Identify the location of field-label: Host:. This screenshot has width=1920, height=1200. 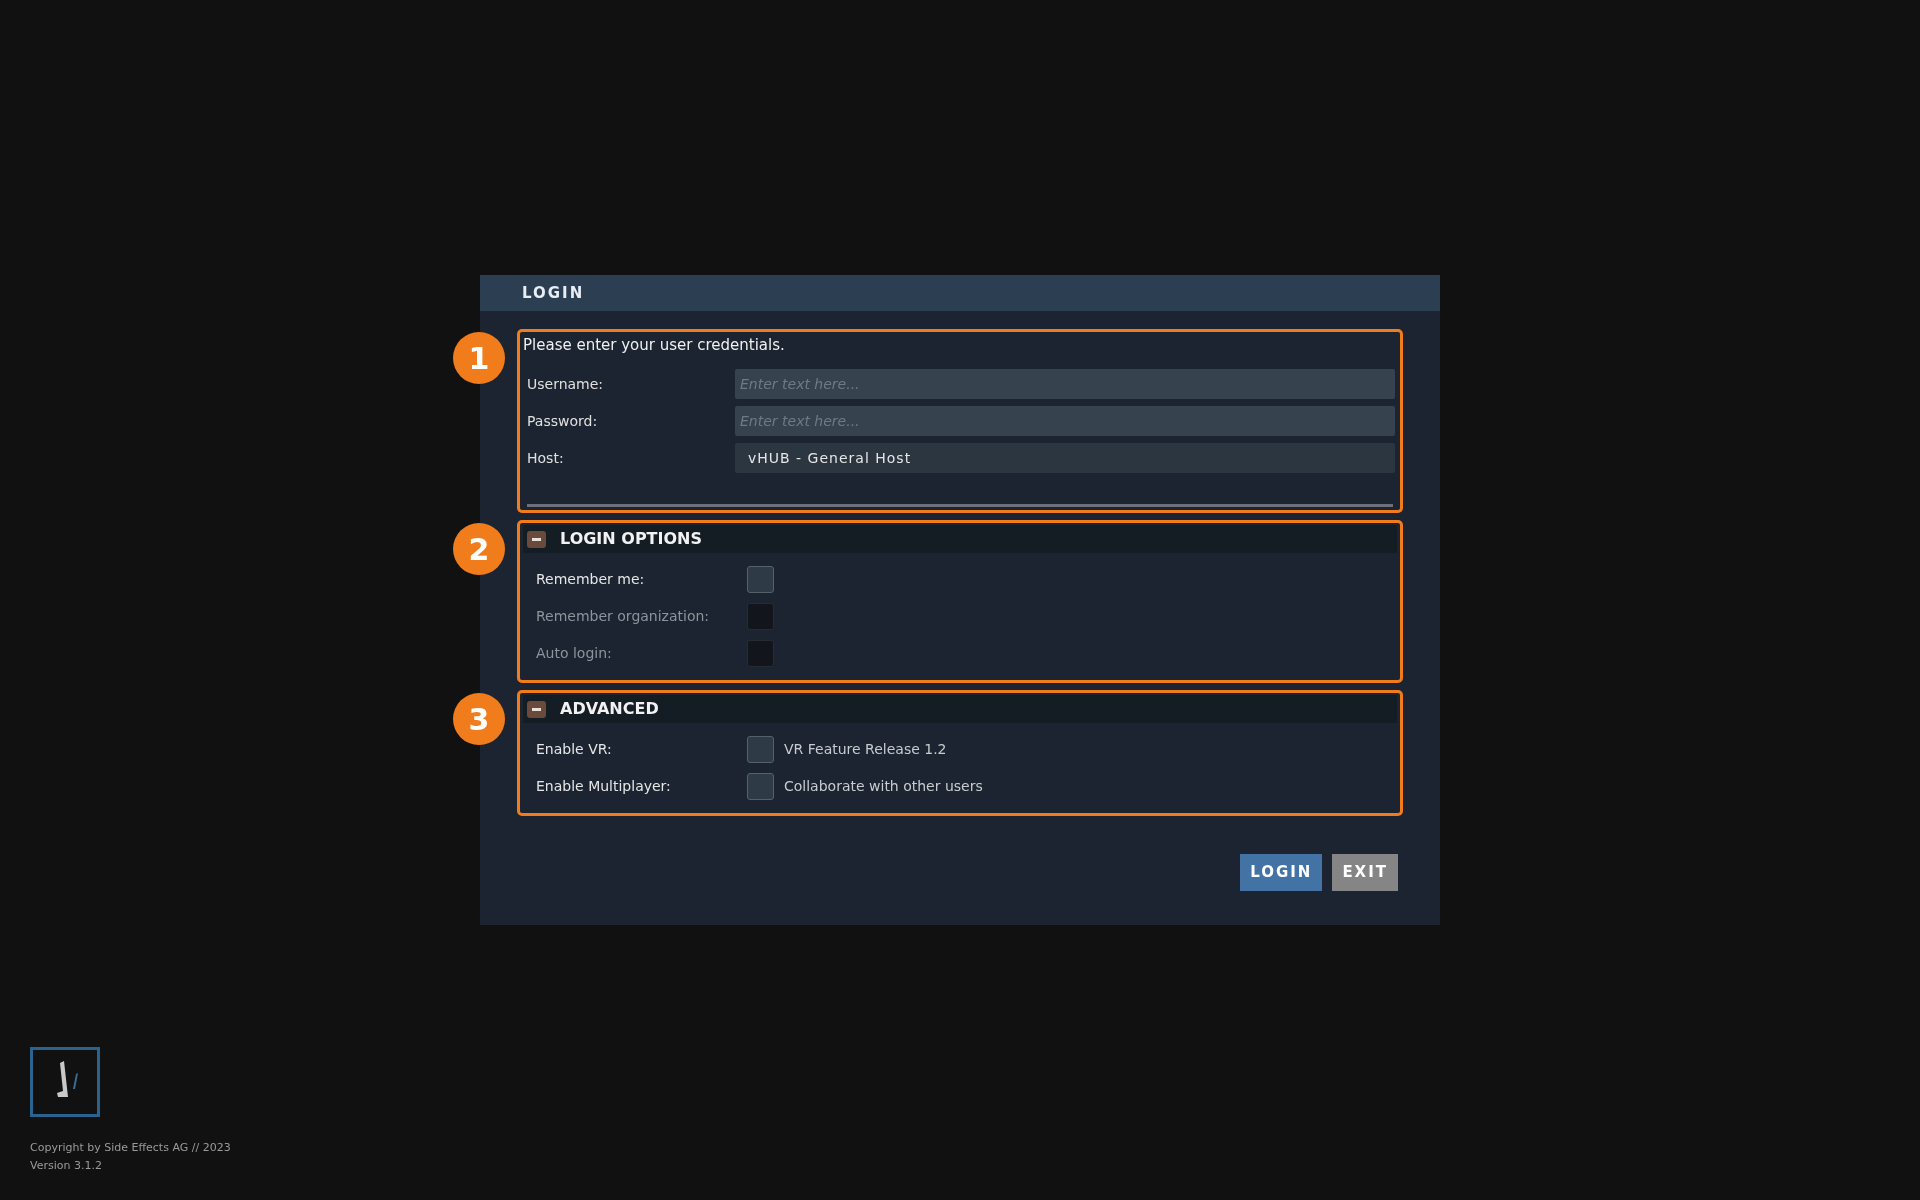
(545, 458).